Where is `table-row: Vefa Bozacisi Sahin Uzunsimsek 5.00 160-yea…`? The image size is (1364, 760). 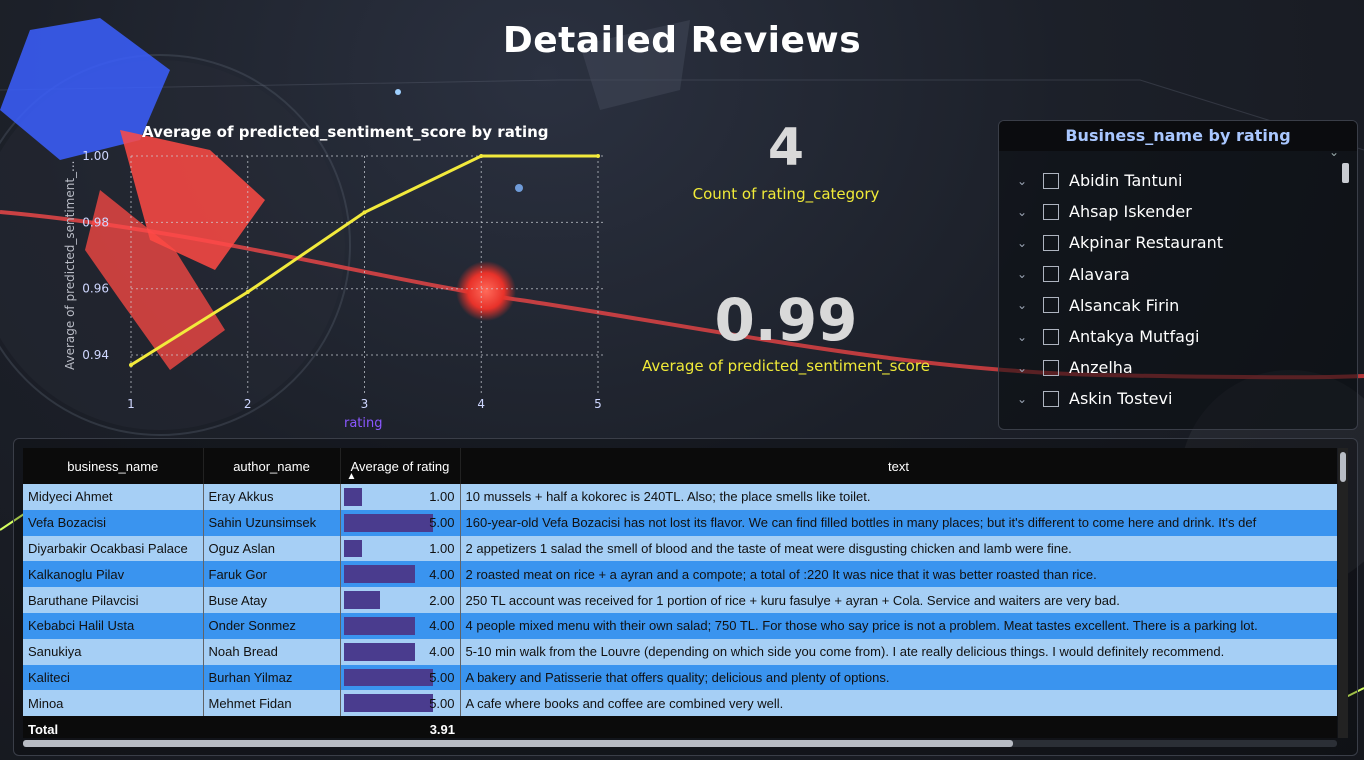
table-row: Vefa Bozacisi Sahin Uzunsimsek 5.00 160-yea… is located at coordinates (680, 522).